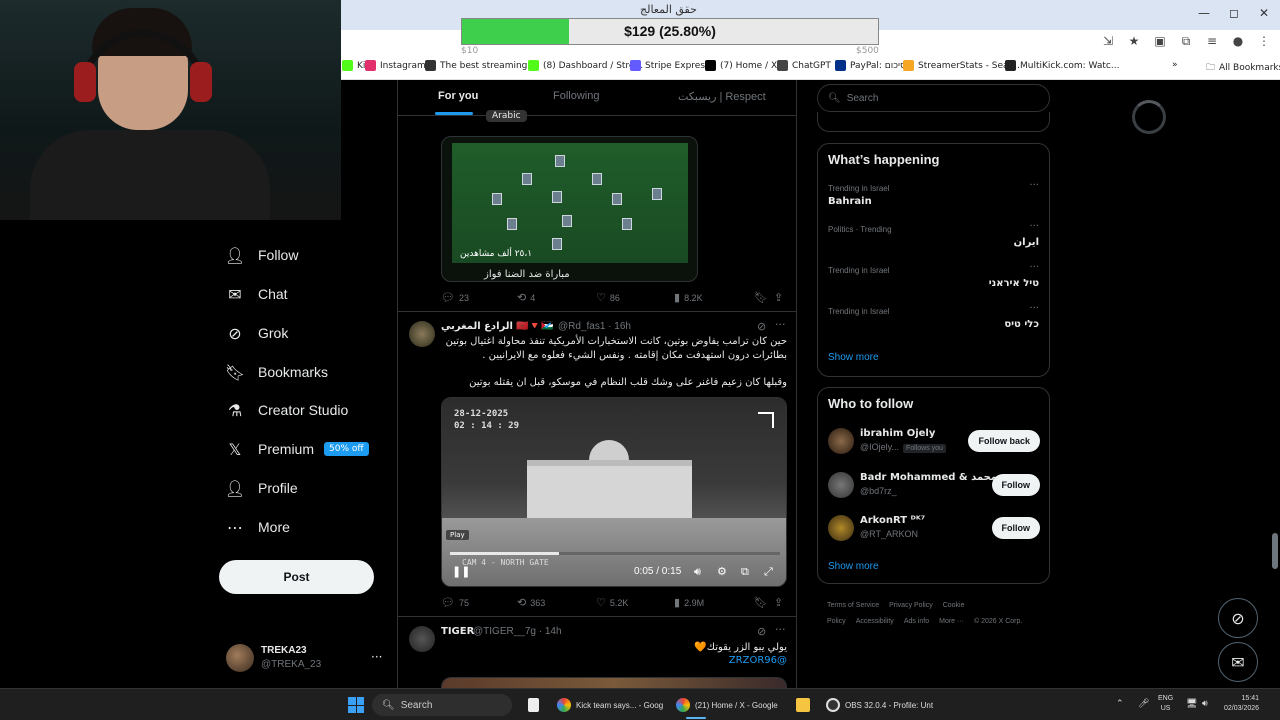 This screenshot has width=1280, height=720. Describe the element at coordinates (1243, 68) in the screenshot. I see `all-bookmarks-button: 🗀︎ All Bookmarks` at that location.